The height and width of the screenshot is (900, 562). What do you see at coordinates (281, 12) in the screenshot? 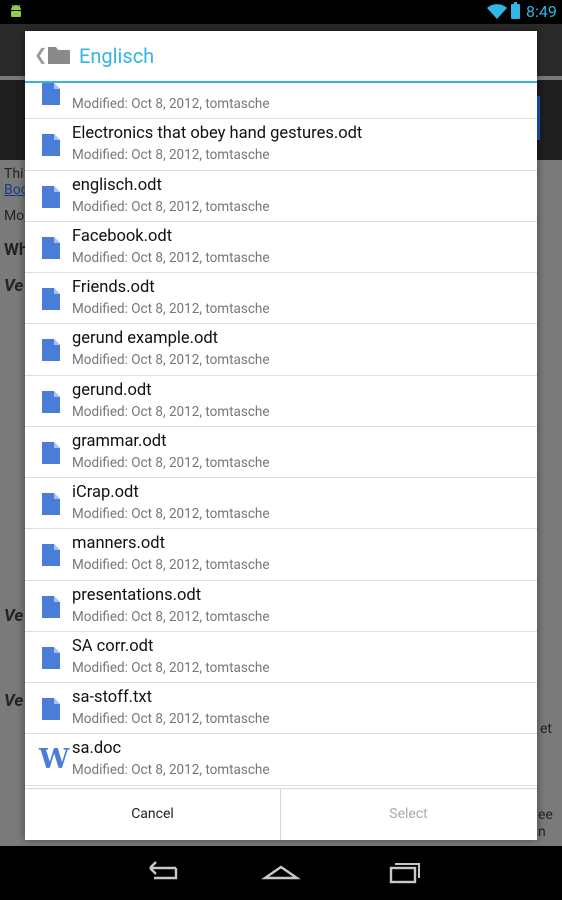
I see `status-bar: 8:49` at bounding box center [281, 12].